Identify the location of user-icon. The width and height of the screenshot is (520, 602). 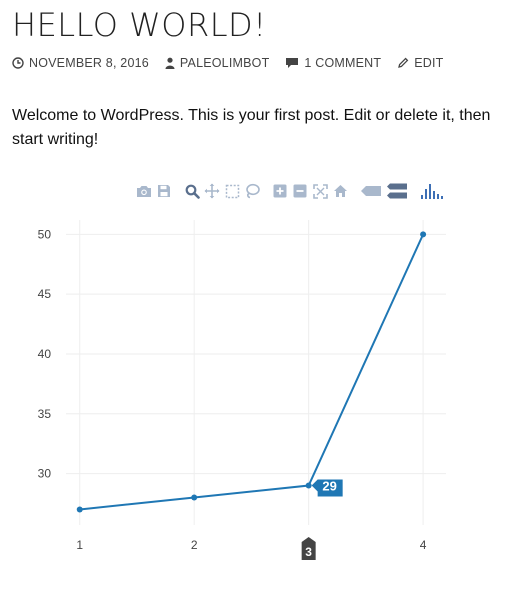
(170, 63).